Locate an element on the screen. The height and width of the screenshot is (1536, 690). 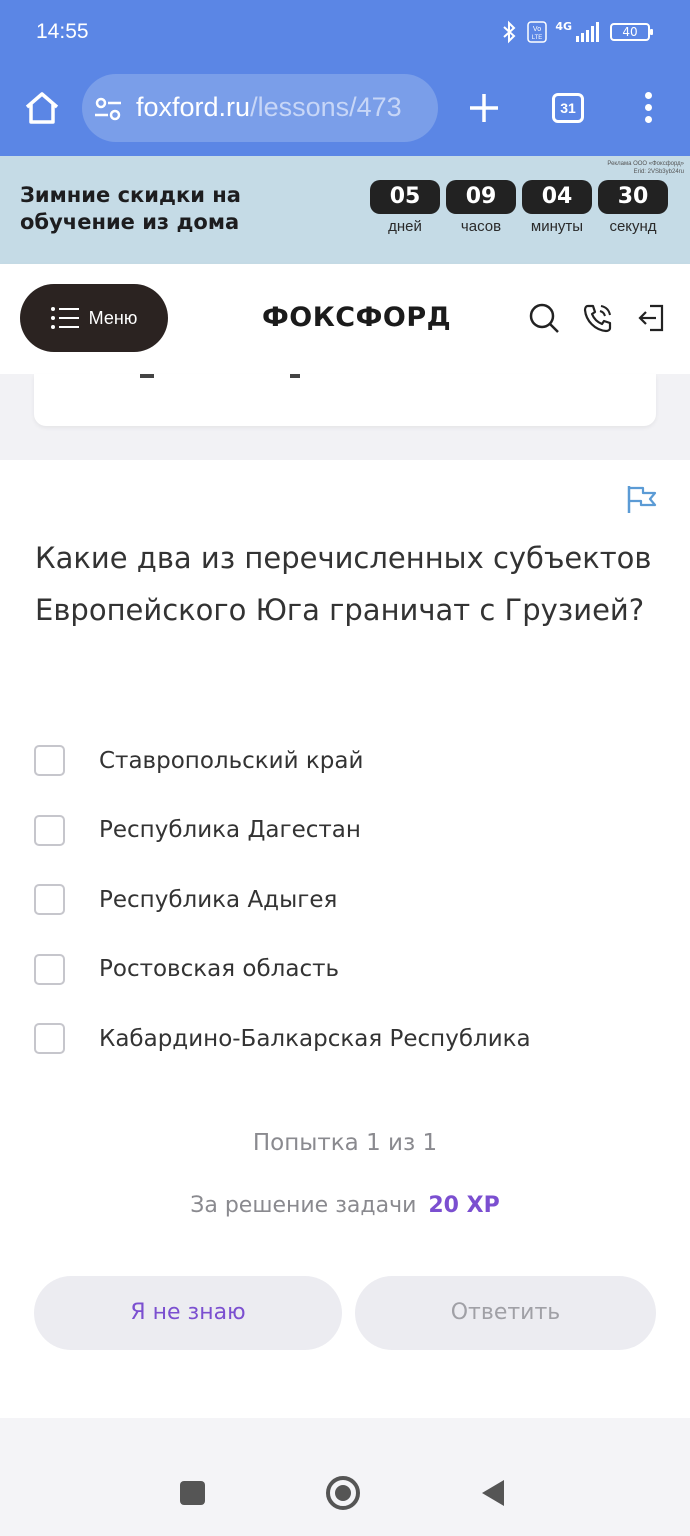
phone-icon is located at coordinates (598, 318).